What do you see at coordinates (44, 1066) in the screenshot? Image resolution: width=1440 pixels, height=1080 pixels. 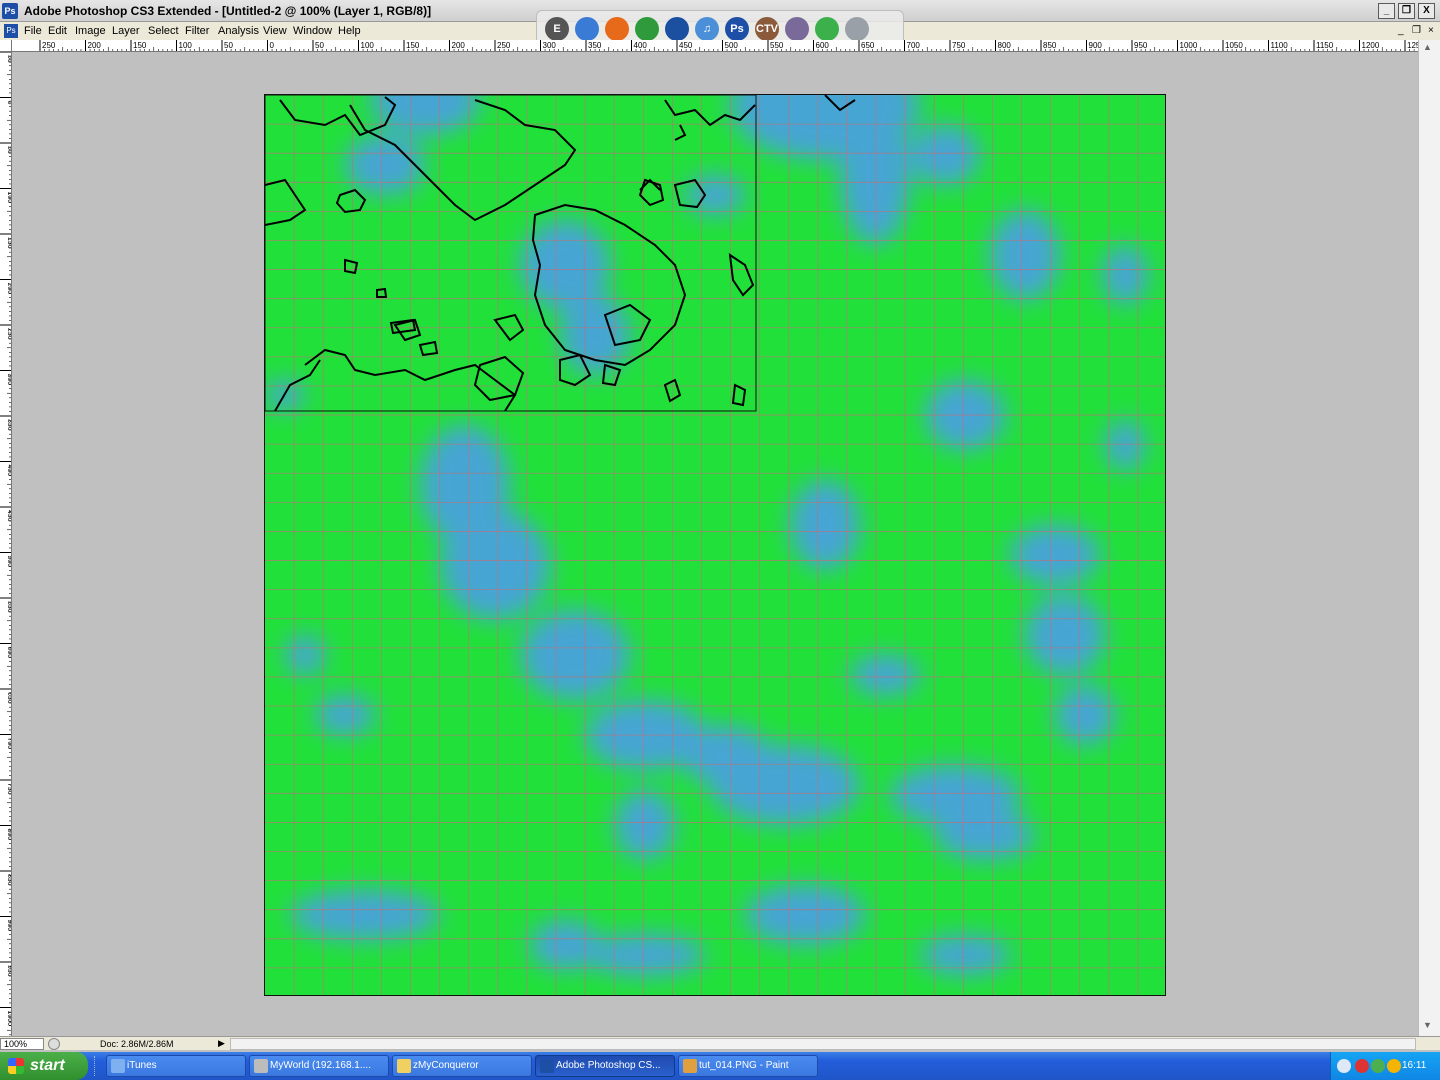 I see `start-button: start` at bounding box center [44, 1066].